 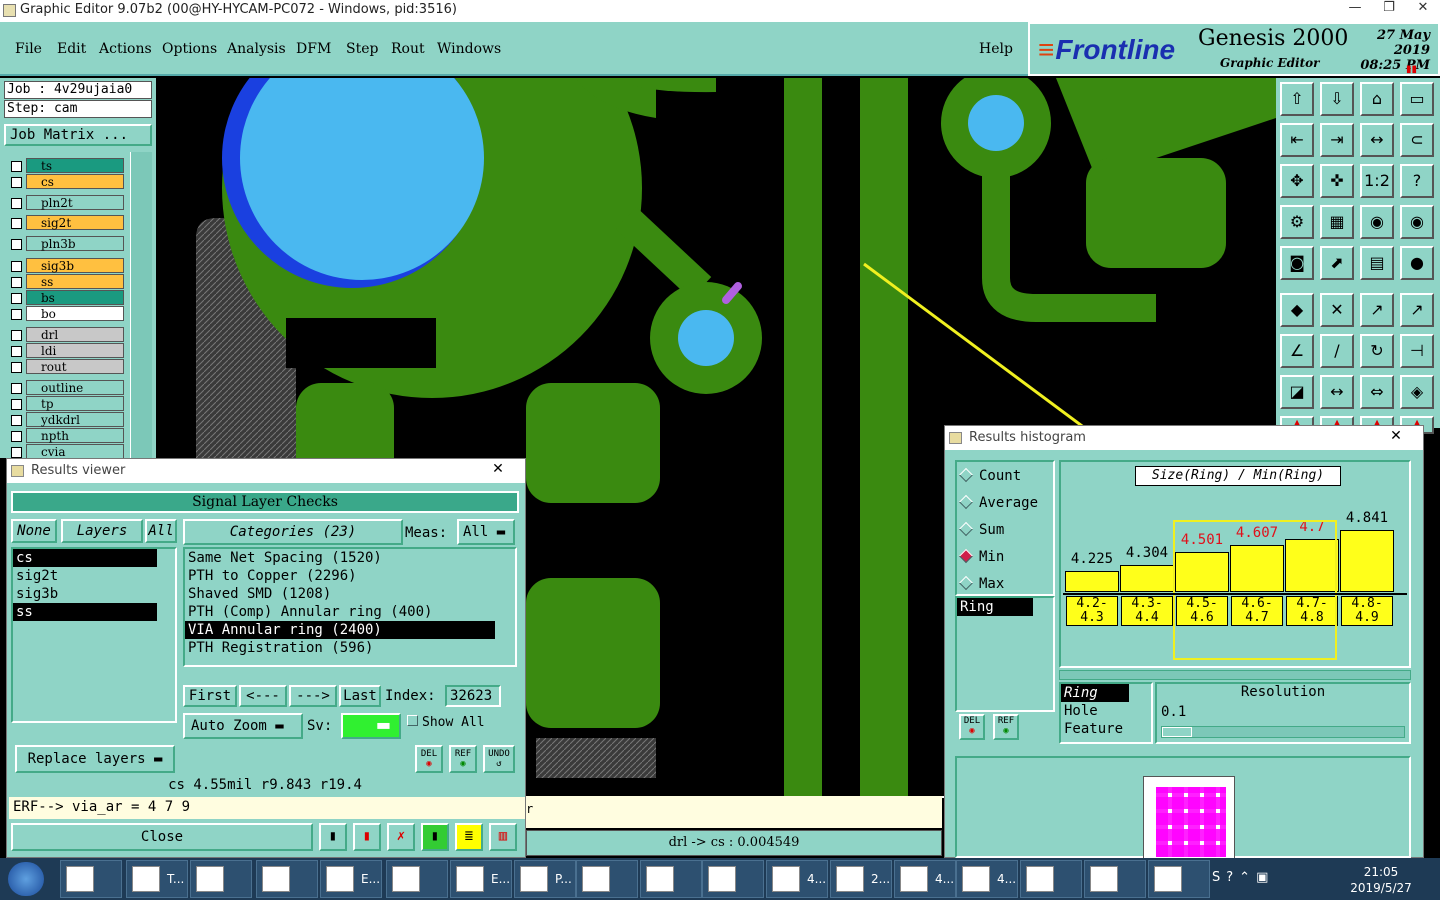 What do you see at coordinates (499, 759) in the screenshot?
I see `undo-button: UNDO ↺` at bounding box center [499, 759].